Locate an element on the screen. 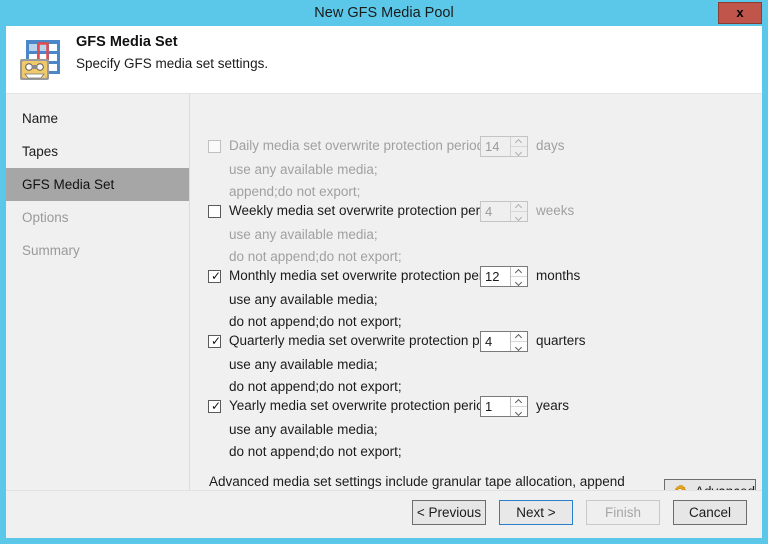  sidebar-item-gfs-media-set: GFS Media Set is located at coordinates (97, 184).